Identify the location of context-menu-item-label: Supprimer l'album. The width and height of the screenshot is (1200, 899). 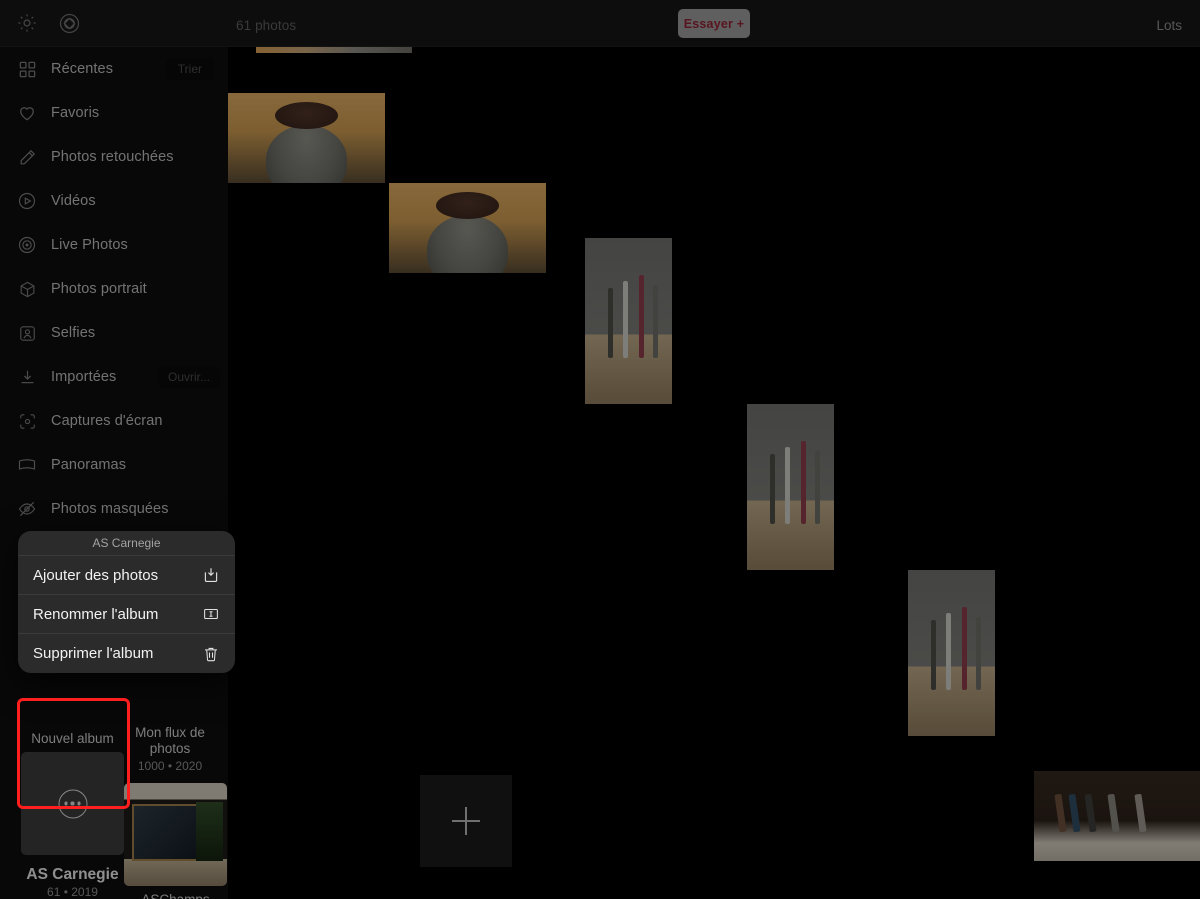
(93, 653).